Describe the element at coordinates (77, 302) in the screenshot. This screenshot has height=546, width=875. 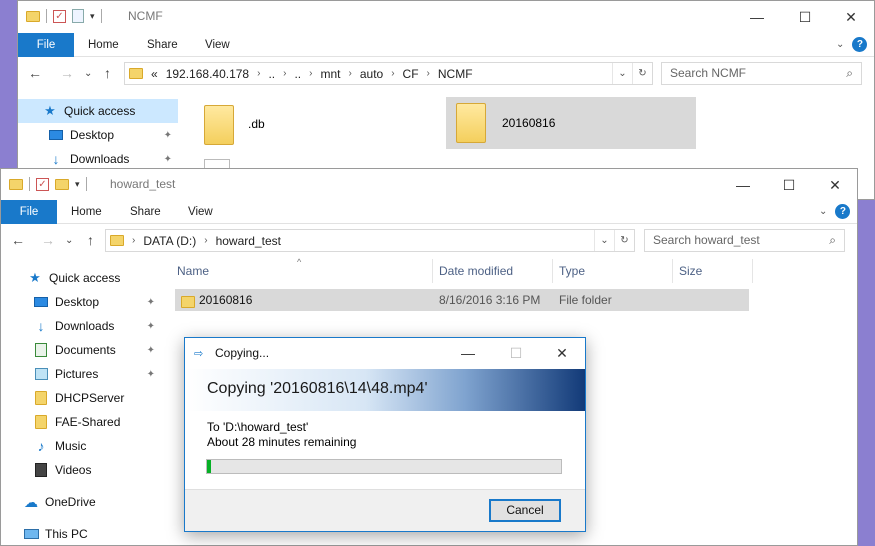
I see `nav-item-label: Desktop` at that location.